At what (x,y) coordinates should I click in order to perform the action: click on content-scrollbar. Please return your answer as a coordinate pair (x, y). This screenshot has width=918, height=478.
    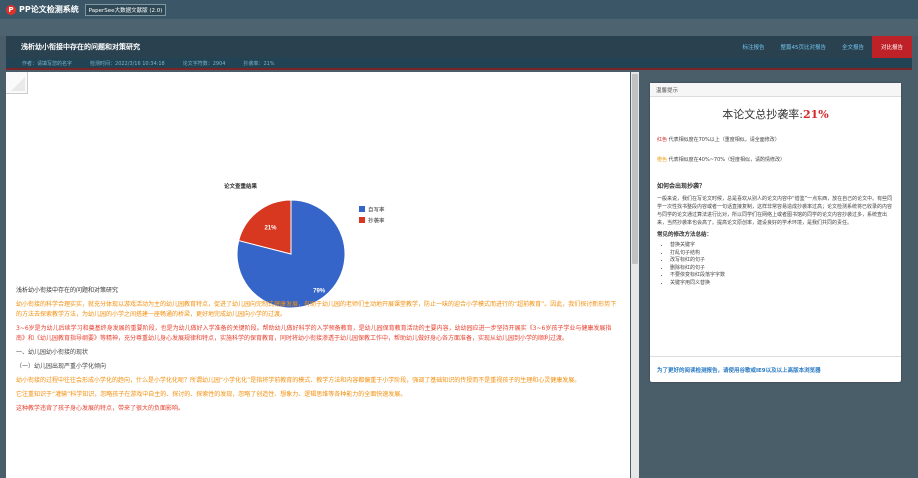
    Looking at the image, I should click on (635, 275).